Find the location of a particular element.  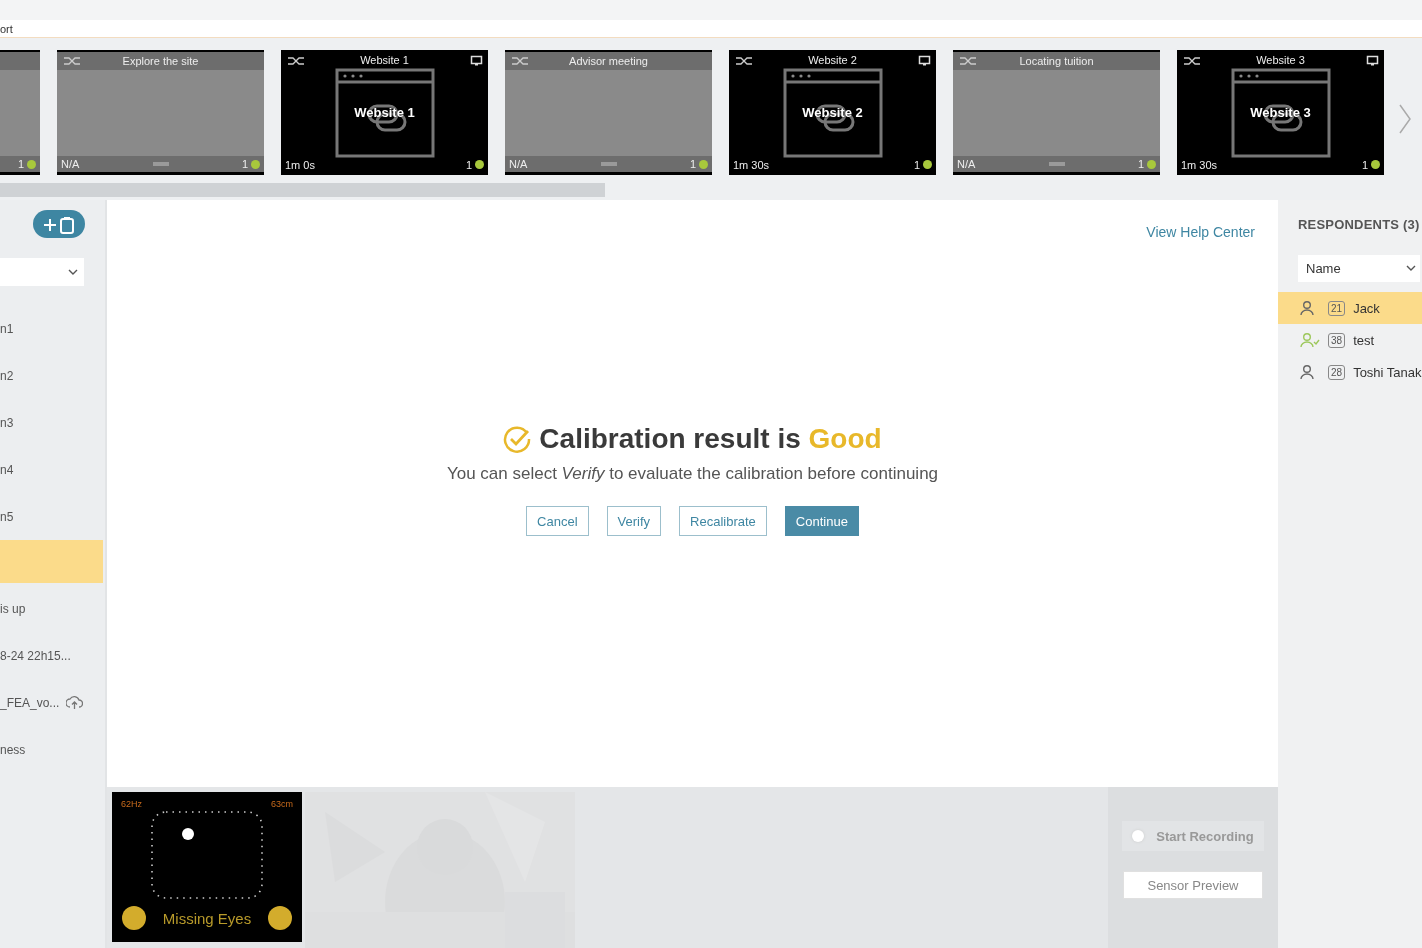

eye-distance: 63cm is located at coordinates (282, 804).